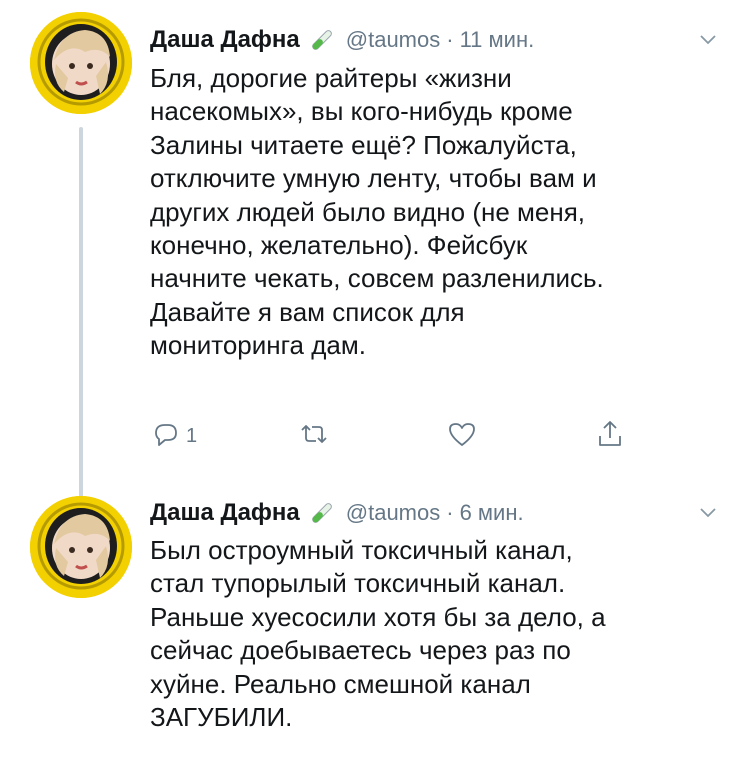 The width and height of the screenshot is (745, 772). I want to click on reply-button: 1, so click(173, 436).